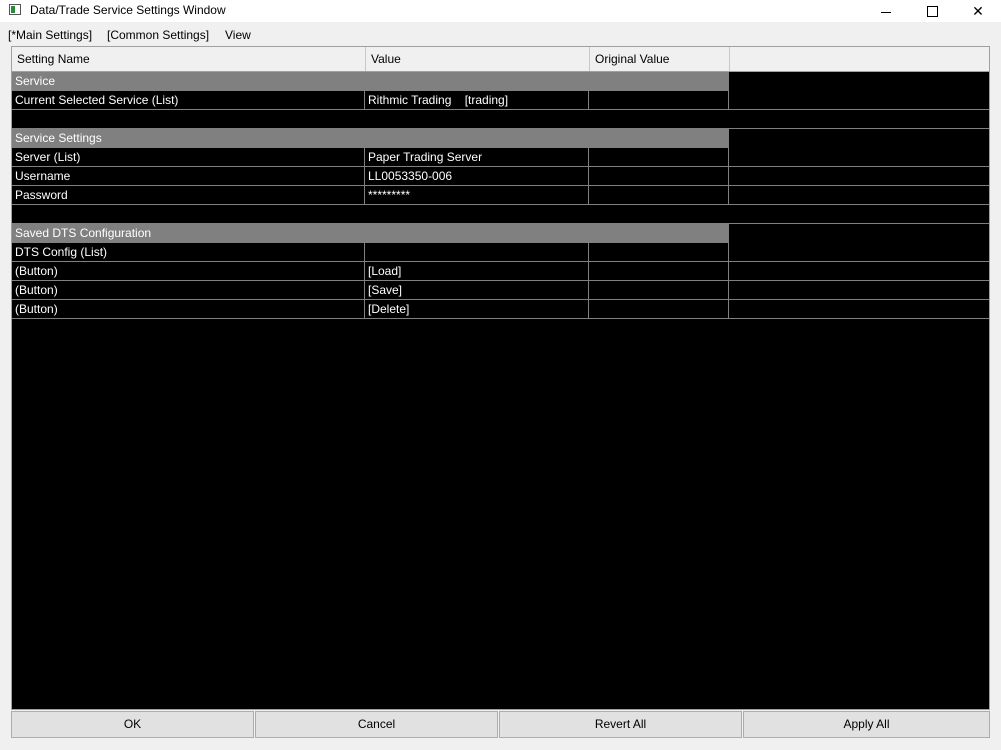 Image resolution: width=1001 pixels, height=750 pixels. What do you see at coordinates (188, 176) in the screenshot?
I see `setting-name-cell: Username` at bounding box center [188, 176].